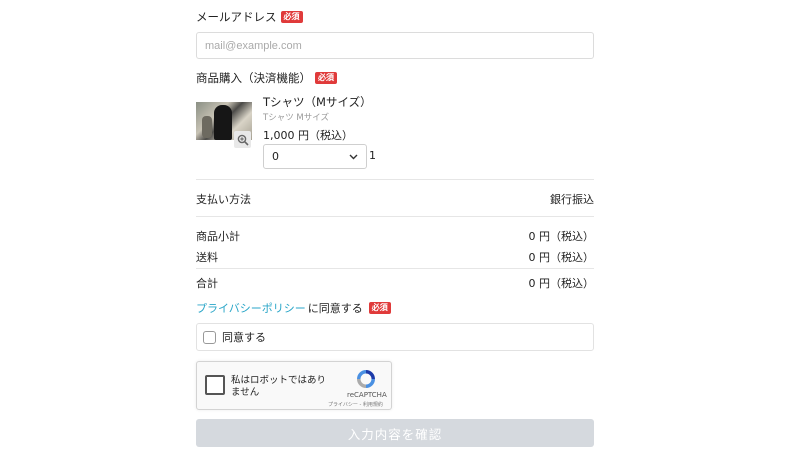 This screenshot has height=460, width=790. What do you see at coordinates (395, 236) in the screenshot?
I see `subtotal-row: 商品小計 0 円（税込）` at bounding box center [395, 236].